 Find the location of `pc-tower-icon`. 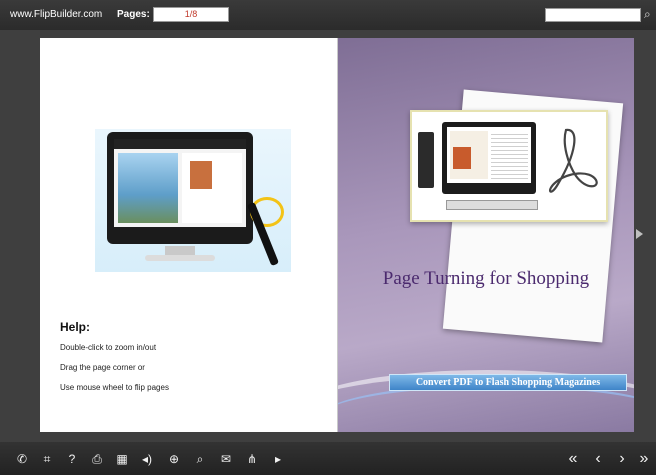

pc-tower-icon is located at coordinates (426, 160).